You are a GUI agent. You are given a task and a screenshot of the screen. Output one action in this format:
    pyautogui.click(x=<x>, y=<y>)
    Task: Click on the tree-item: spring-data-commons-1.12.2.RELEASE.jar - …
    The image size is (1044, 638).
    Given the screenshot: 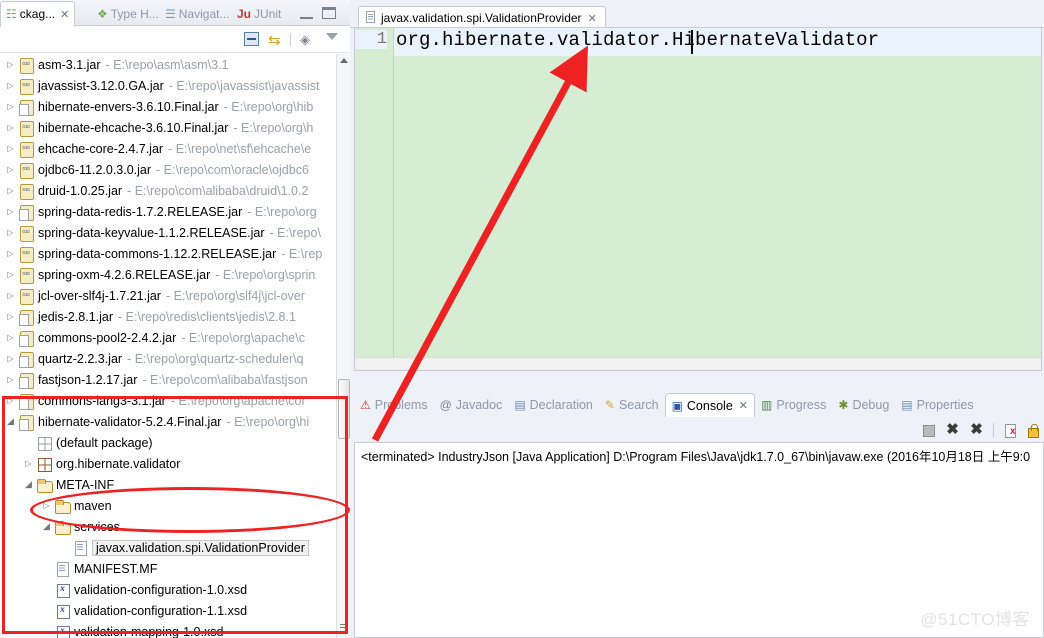 What is the action you would take?
    pyautogui.click(x=167, y=253)
    